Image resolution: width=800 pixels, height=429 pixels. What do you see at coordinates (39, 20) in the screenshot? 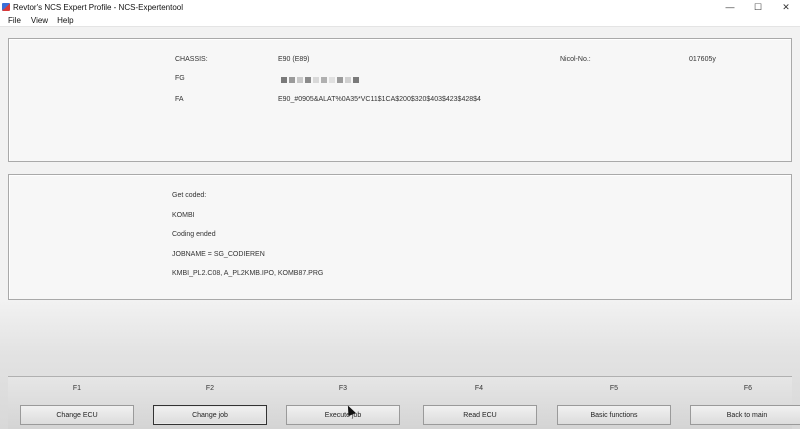
I see `menu-view: View` at bounding box center [39, 20].